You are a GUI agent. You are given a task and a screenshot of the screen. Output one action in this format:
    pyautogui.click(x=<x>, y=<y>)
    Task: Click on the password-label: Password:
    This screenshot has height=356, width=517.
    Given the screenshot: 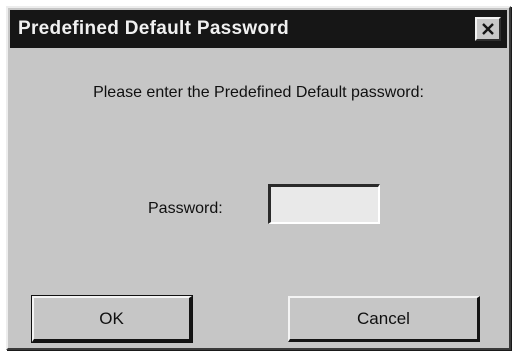 What is the action you would take?
    pyautogui.click(x=185, y=208)
    